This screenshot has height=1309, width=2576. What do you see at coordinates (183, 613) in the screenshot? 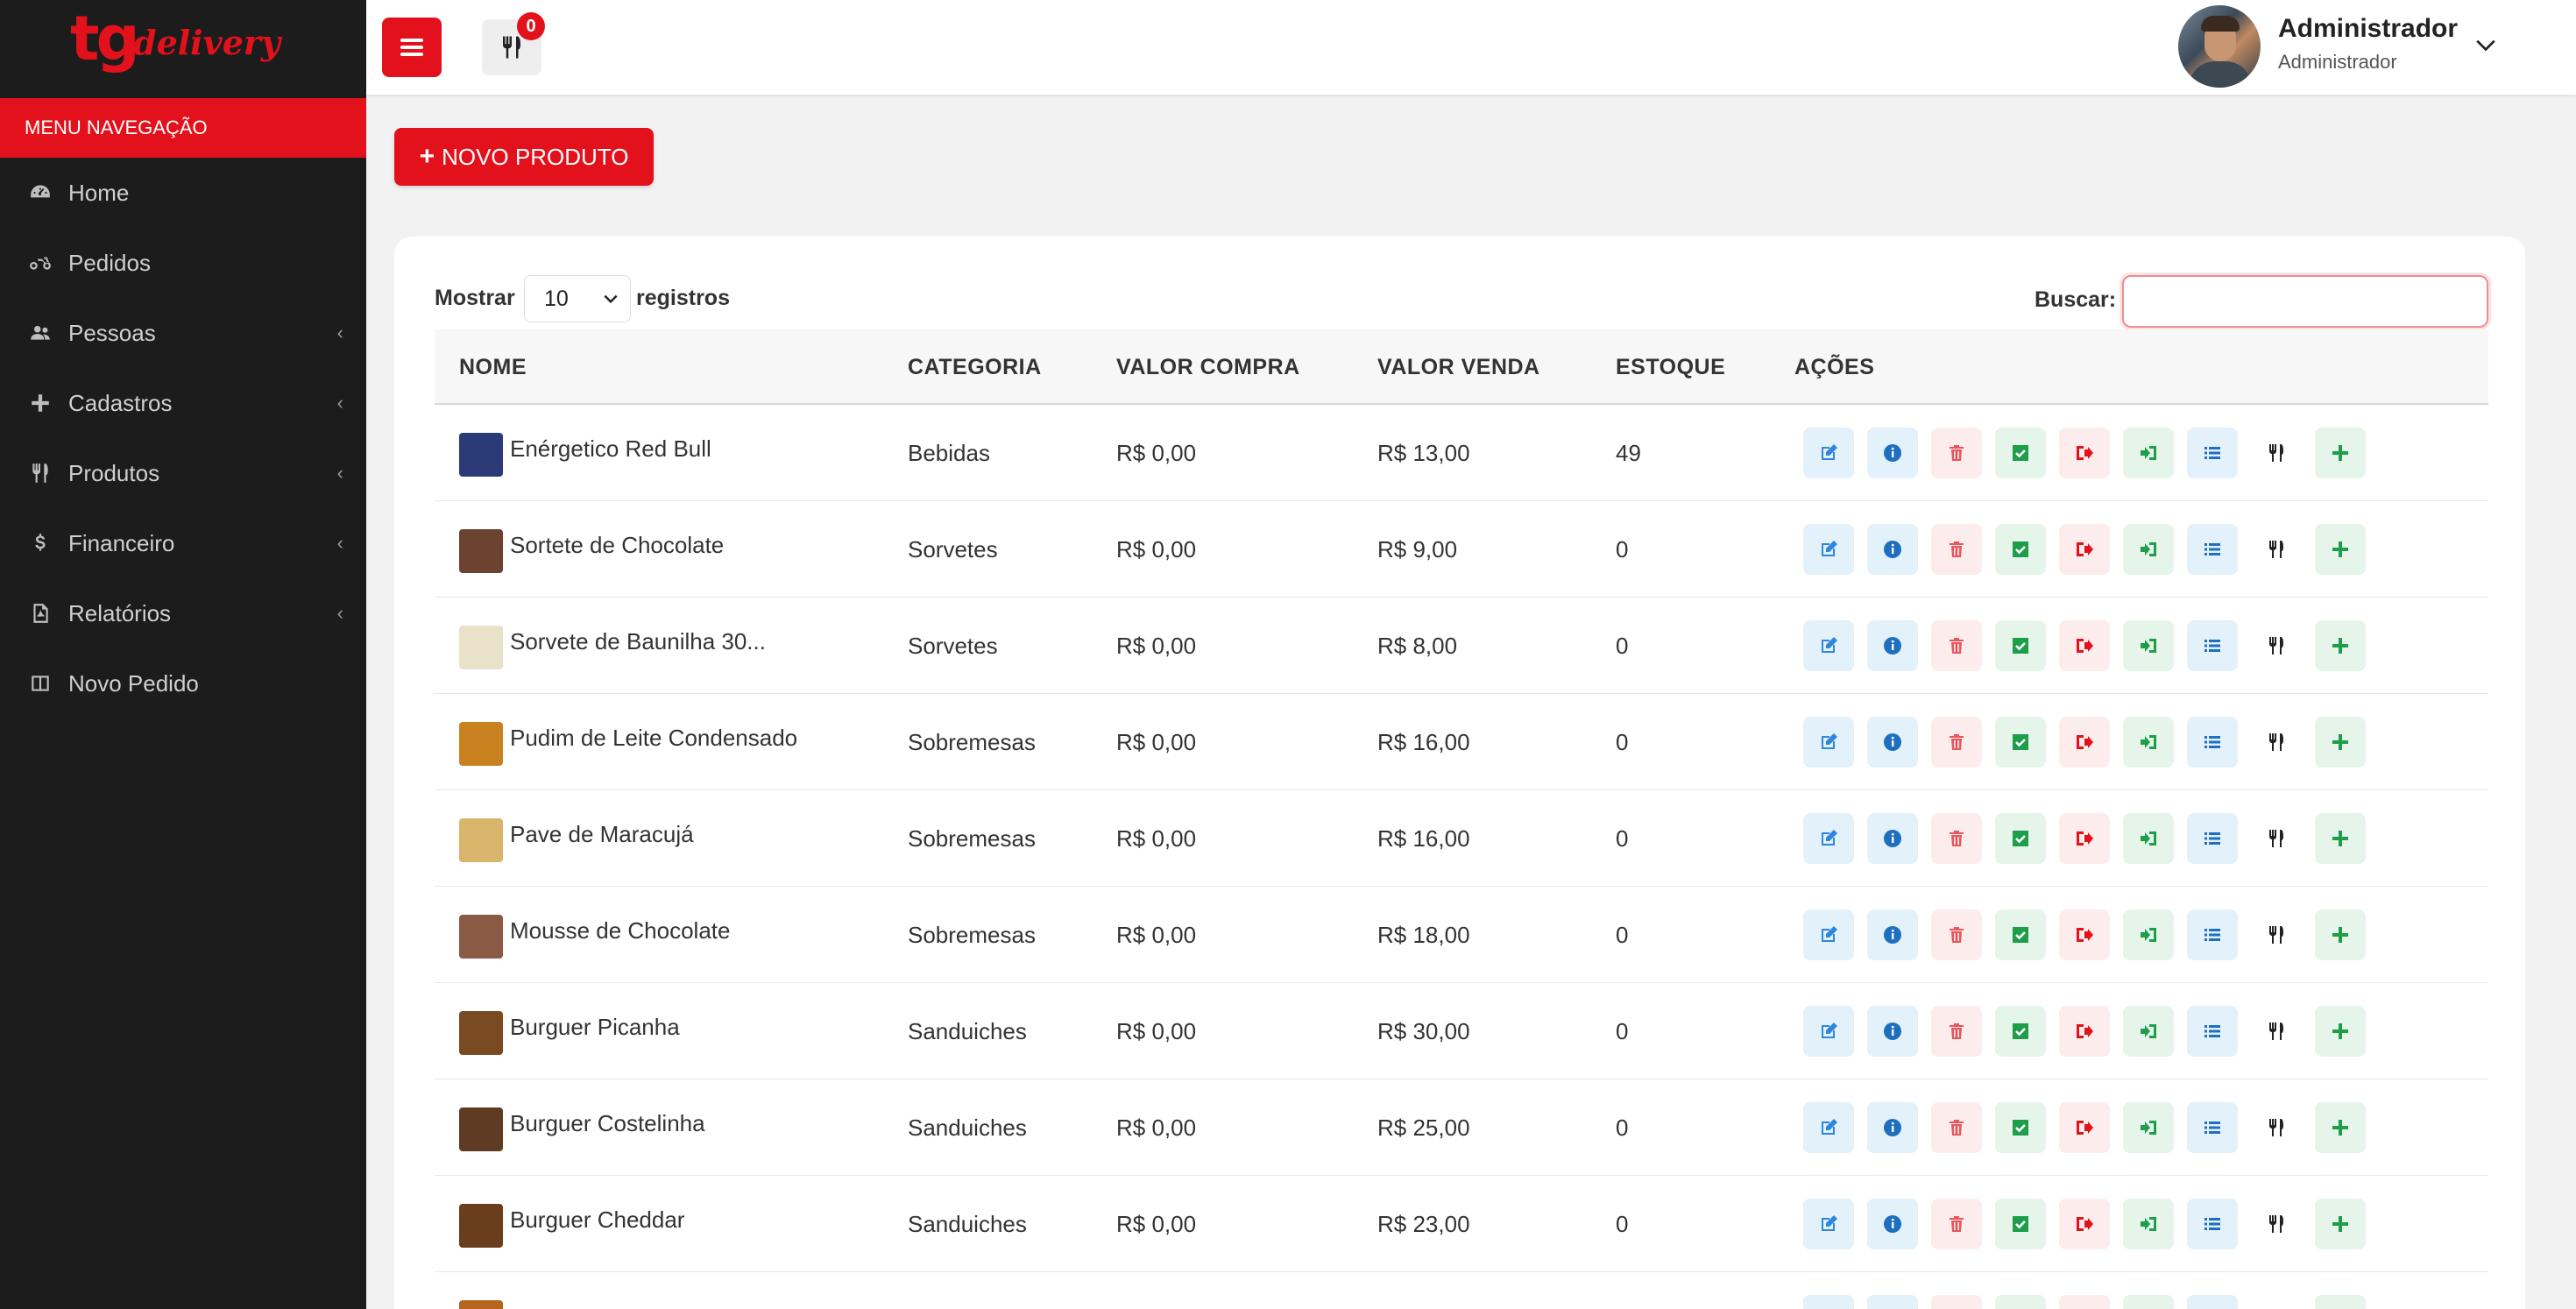
I see `sidebar-item-relatorios: Relatórios ‹` at bounding box center [183, 613].